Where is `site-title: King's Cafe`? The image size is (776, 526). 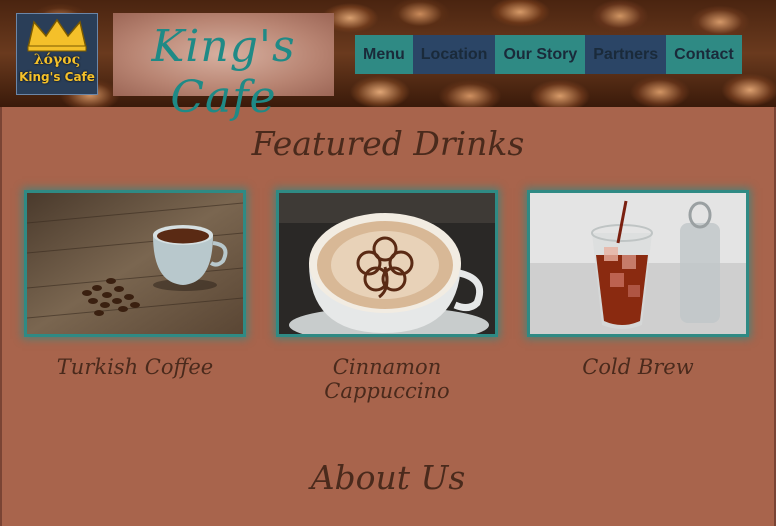 site-title: King's Cafe is located at coordinates (223, 72).